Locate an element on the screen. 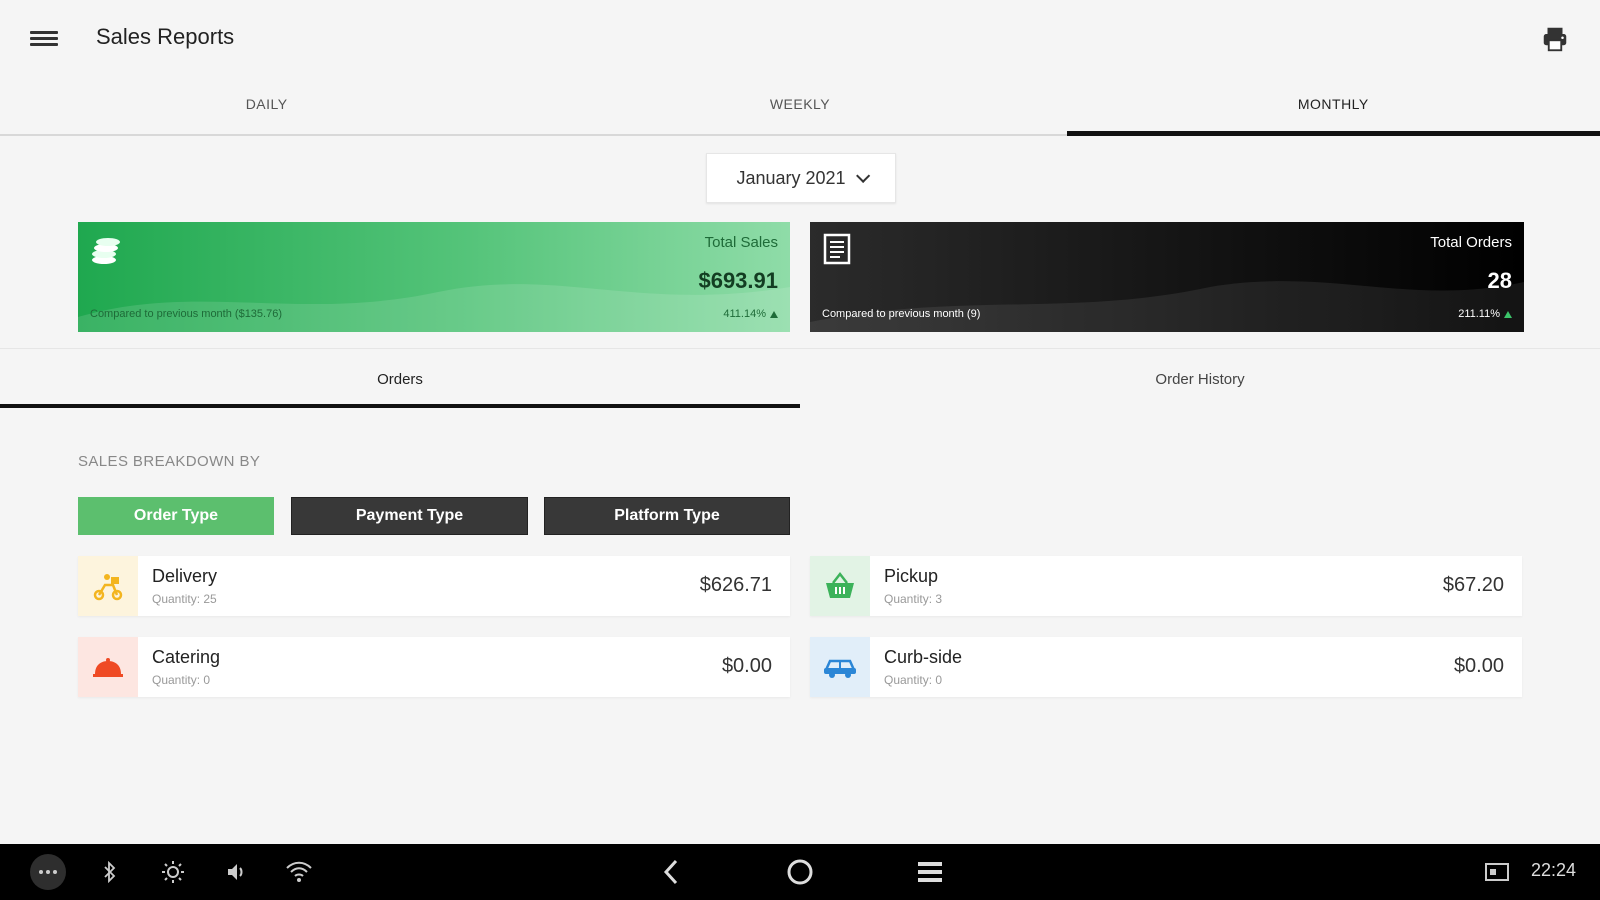 The height and width of the screenshot is (900, 1600). recents-icon is located at coordinates (930, 872).